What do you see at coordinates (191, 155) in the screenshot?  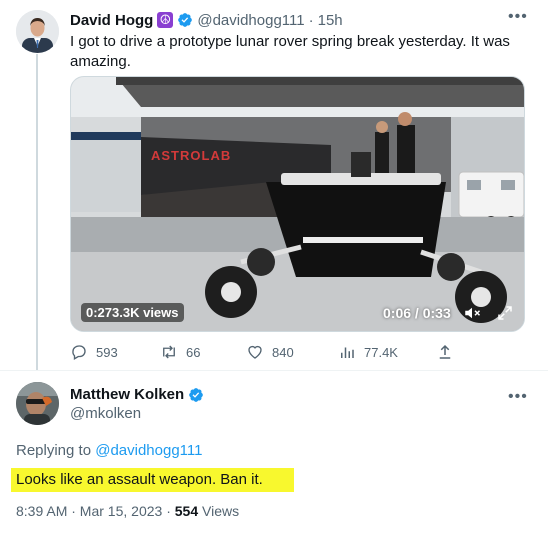 I see `astrolab-banner-text: ASTROLAB` at bounding box center [191, 155].